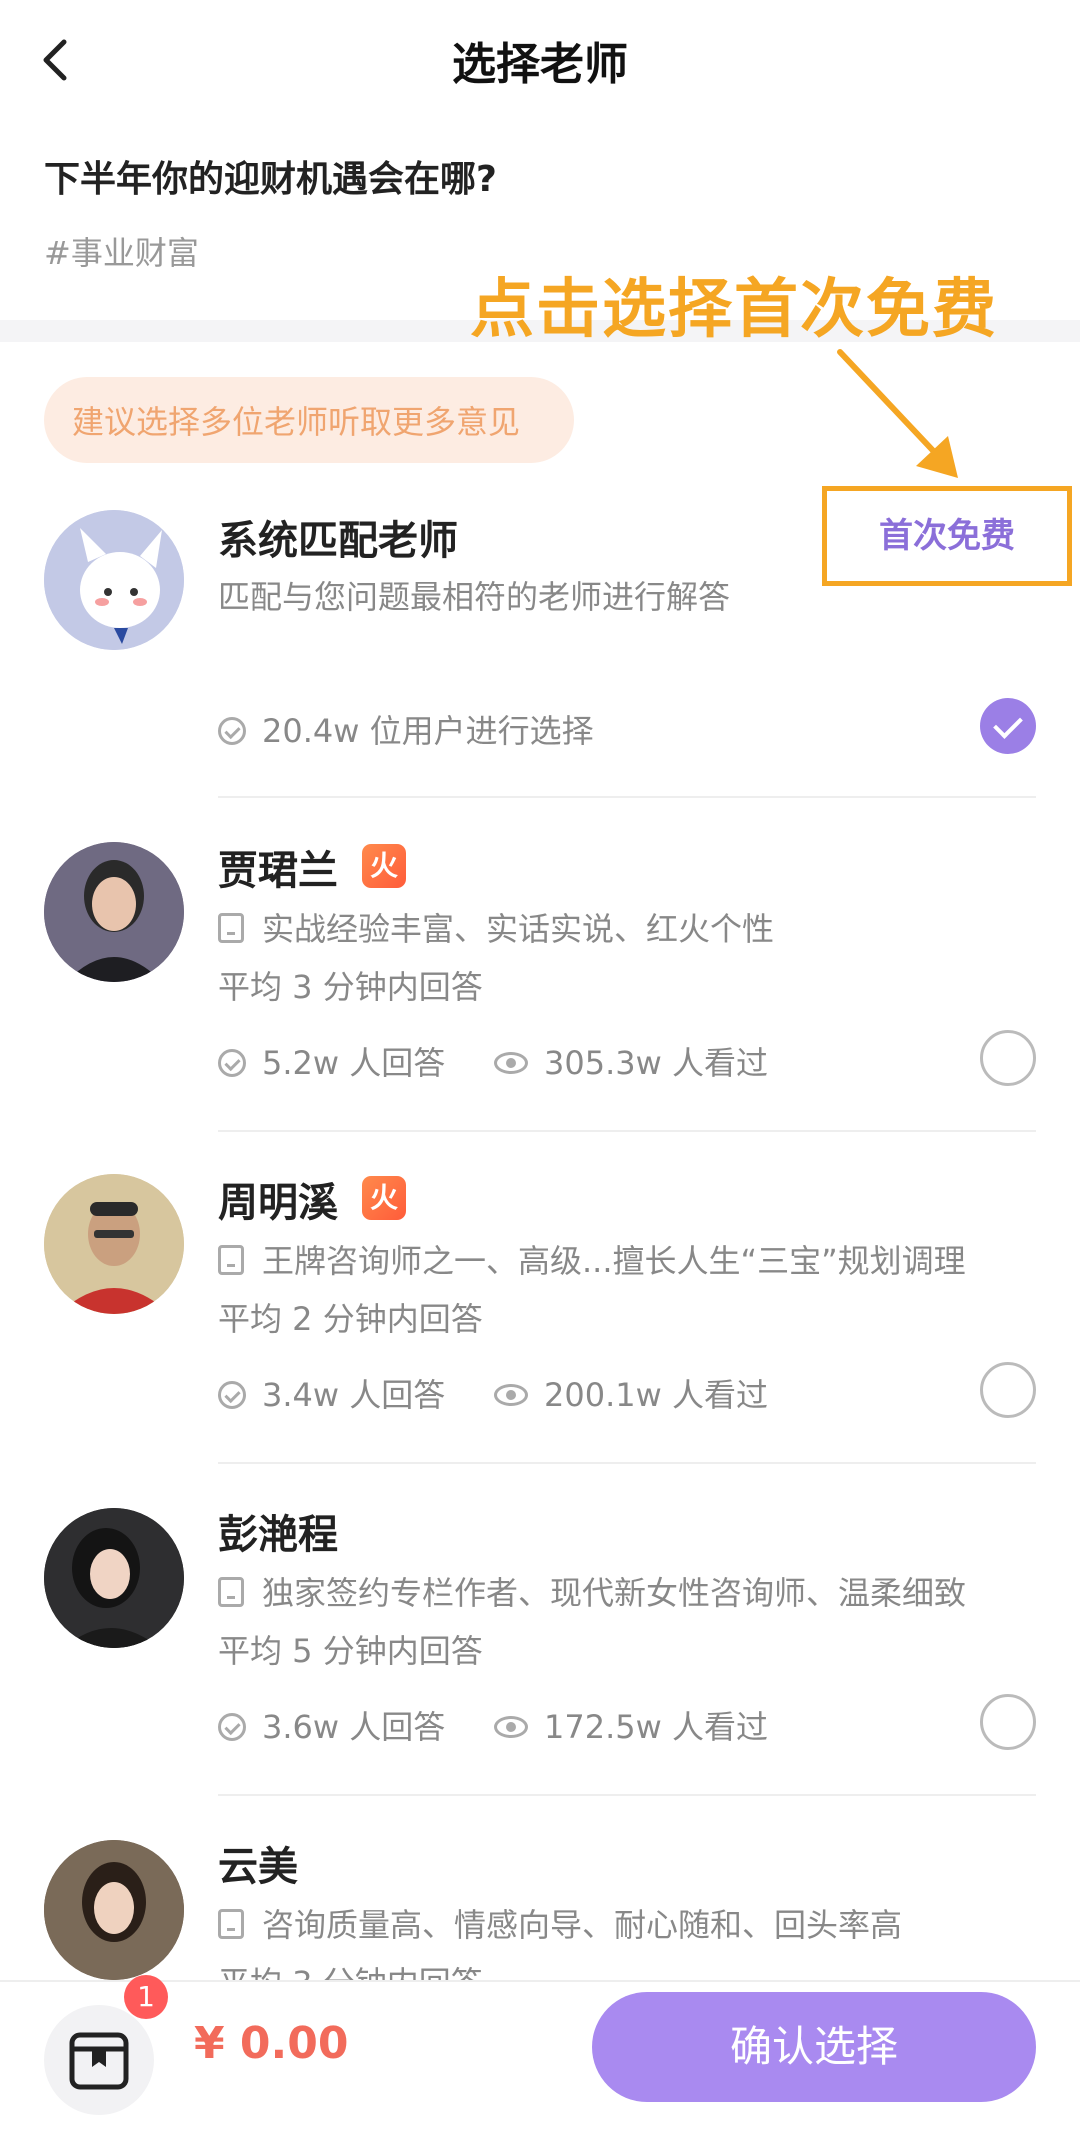 The height and width of the screenshot is (2153, 1080). What do you see at coordinates (146, 1997) in the screenshot?
I see `cart-count-badge: 1` at bounding box center [146, 1997].